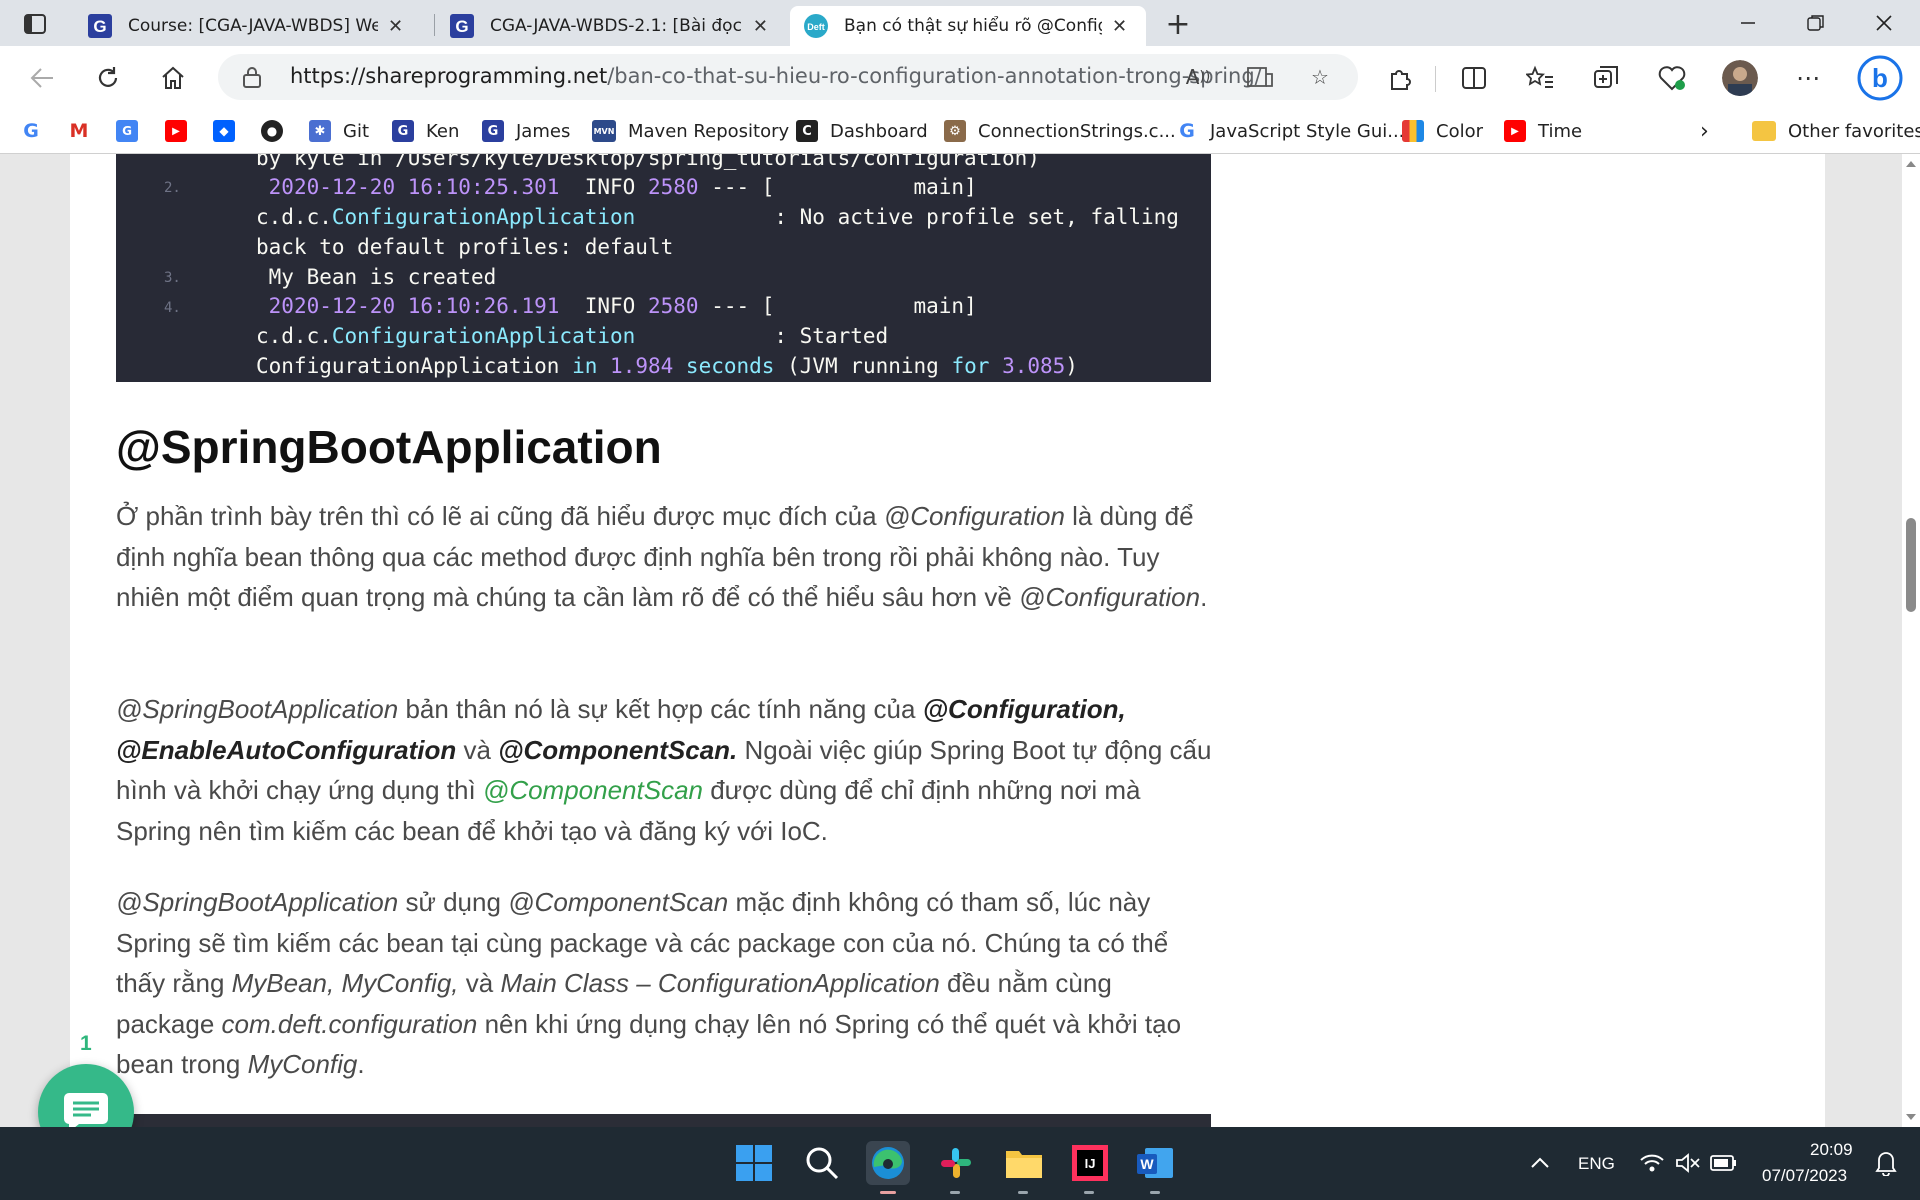 Image resolution: width=1920 pixels, height=1200 pixels. What do you see at coordinates (176, 131) in the screenshot?
I see `youtube-icon: ▶` at bounding box center [176, 131].